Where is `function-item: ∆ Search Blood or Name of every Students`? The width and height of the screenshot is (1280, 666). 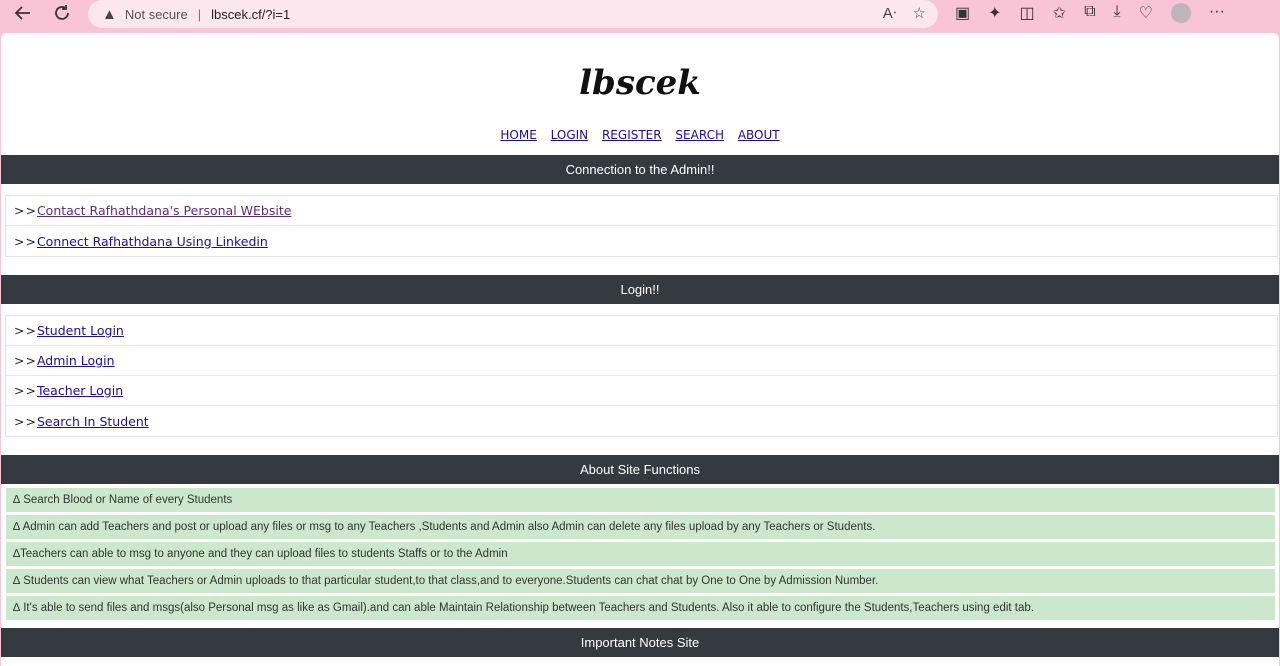 function-item: ∆ Search Blood or Name of every Students is located at coordinates (640, 500).